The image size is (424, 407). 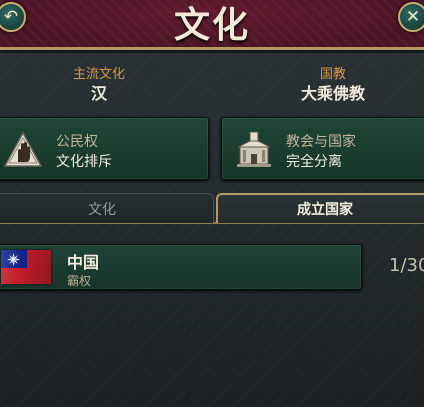 What do you see at coordinates (98, 93) in the screenshot?
I see `mainstream-culture-value: 汉` at bounding box center [98, 93].